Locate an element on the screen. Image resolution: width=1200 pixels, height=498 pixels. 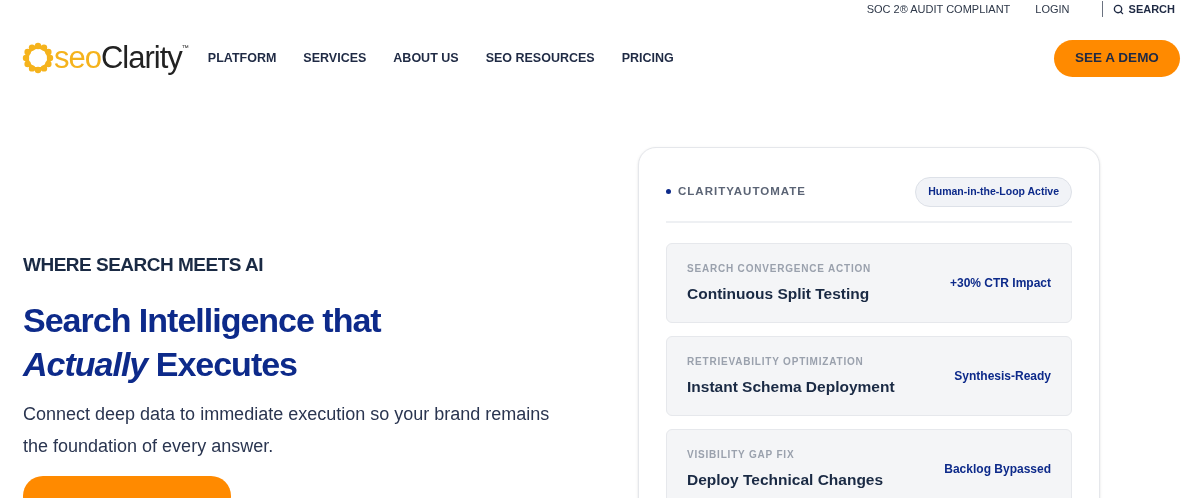
action-category: SEARCH CONVERGENCE ACTION is located at coordinates (779, 268).